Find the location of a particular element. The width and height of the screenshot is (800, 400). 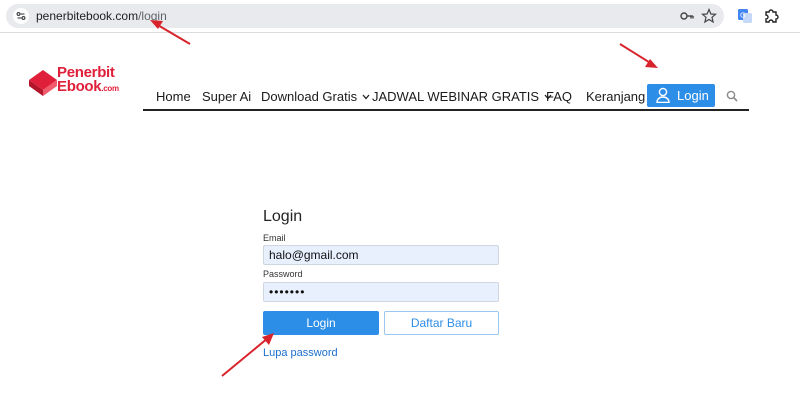

url-text: penerbitebook.com/login is located at coordinates (101, 16).